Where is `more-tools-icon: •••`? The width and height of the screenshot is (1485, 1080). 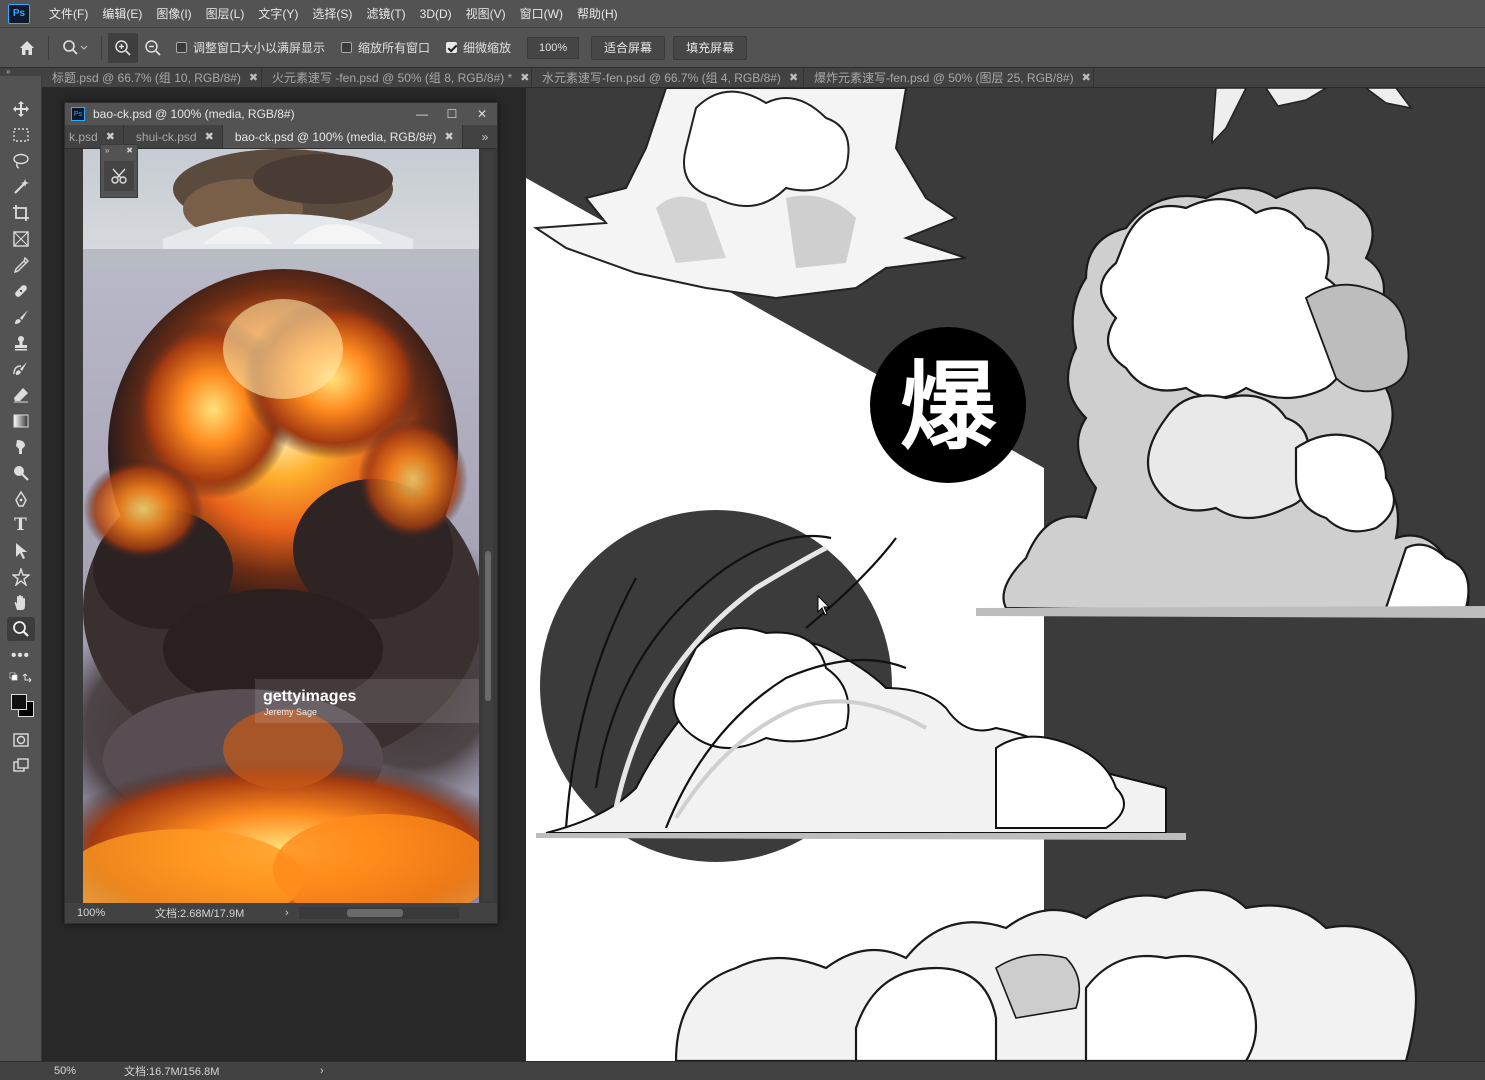 more-tools-icon: ••• is located at coordinates (21, 655).